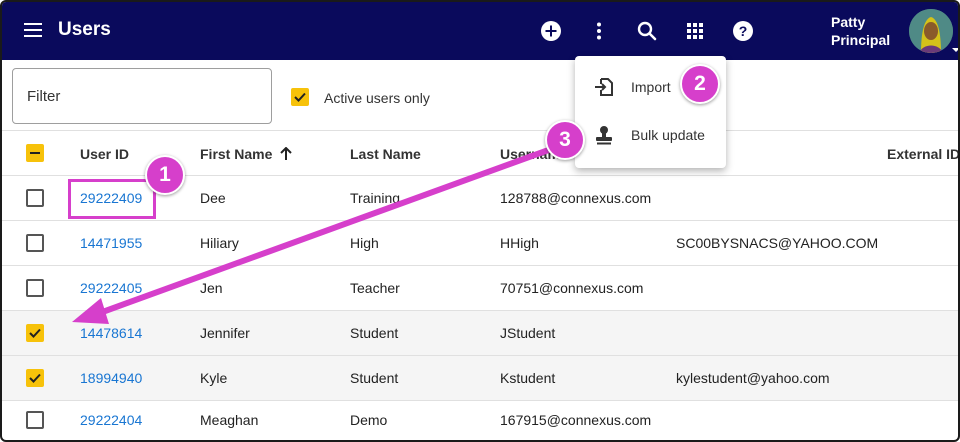 Image resolution: width=960 pixels, height=442 pixels. What do you see at coordinates (229, 420) in the screenshot?
I see `first-name-cell: Meaghan` at bounding box center [229, 420].